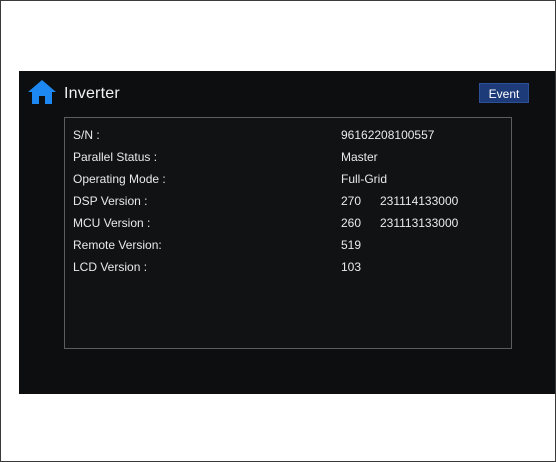 The width and height of the screenshot is (556, 462). Describe the element at coordinates (288, 161) in the screenshot. I see `info-row-parallel-status: Parallel Status : Master` at that location.